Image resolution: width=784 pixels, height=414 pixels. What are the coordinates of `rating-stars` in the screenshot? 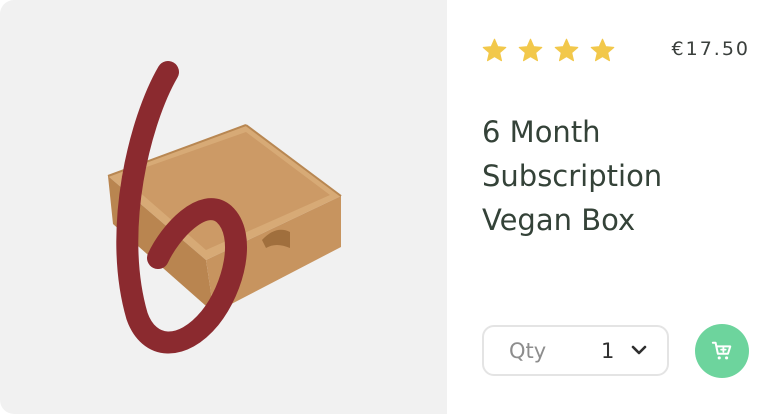 It's located at (548, 50).